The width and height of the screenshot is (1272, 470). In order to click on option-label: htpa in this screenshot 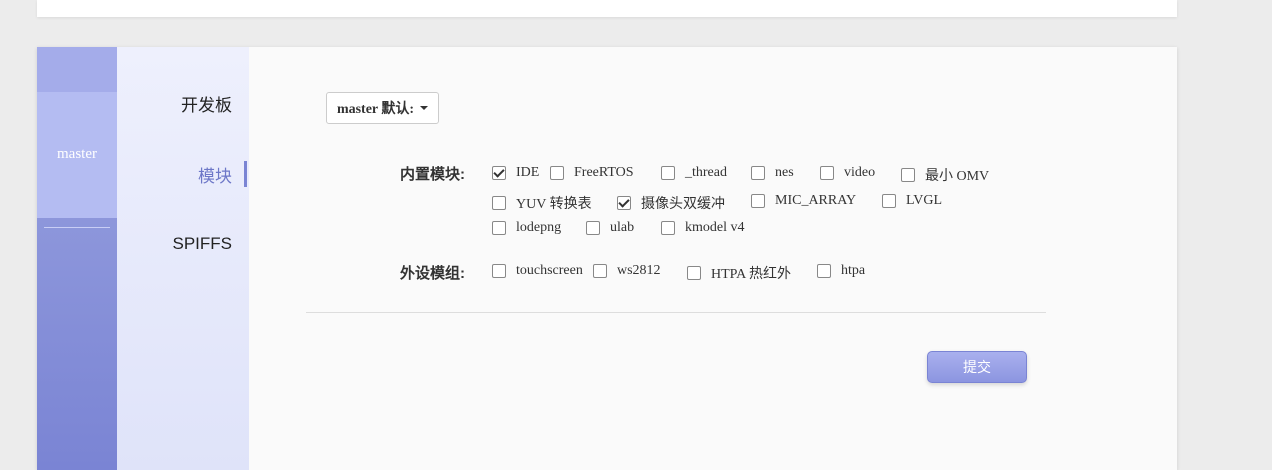, I will do `click(853, 270)`.